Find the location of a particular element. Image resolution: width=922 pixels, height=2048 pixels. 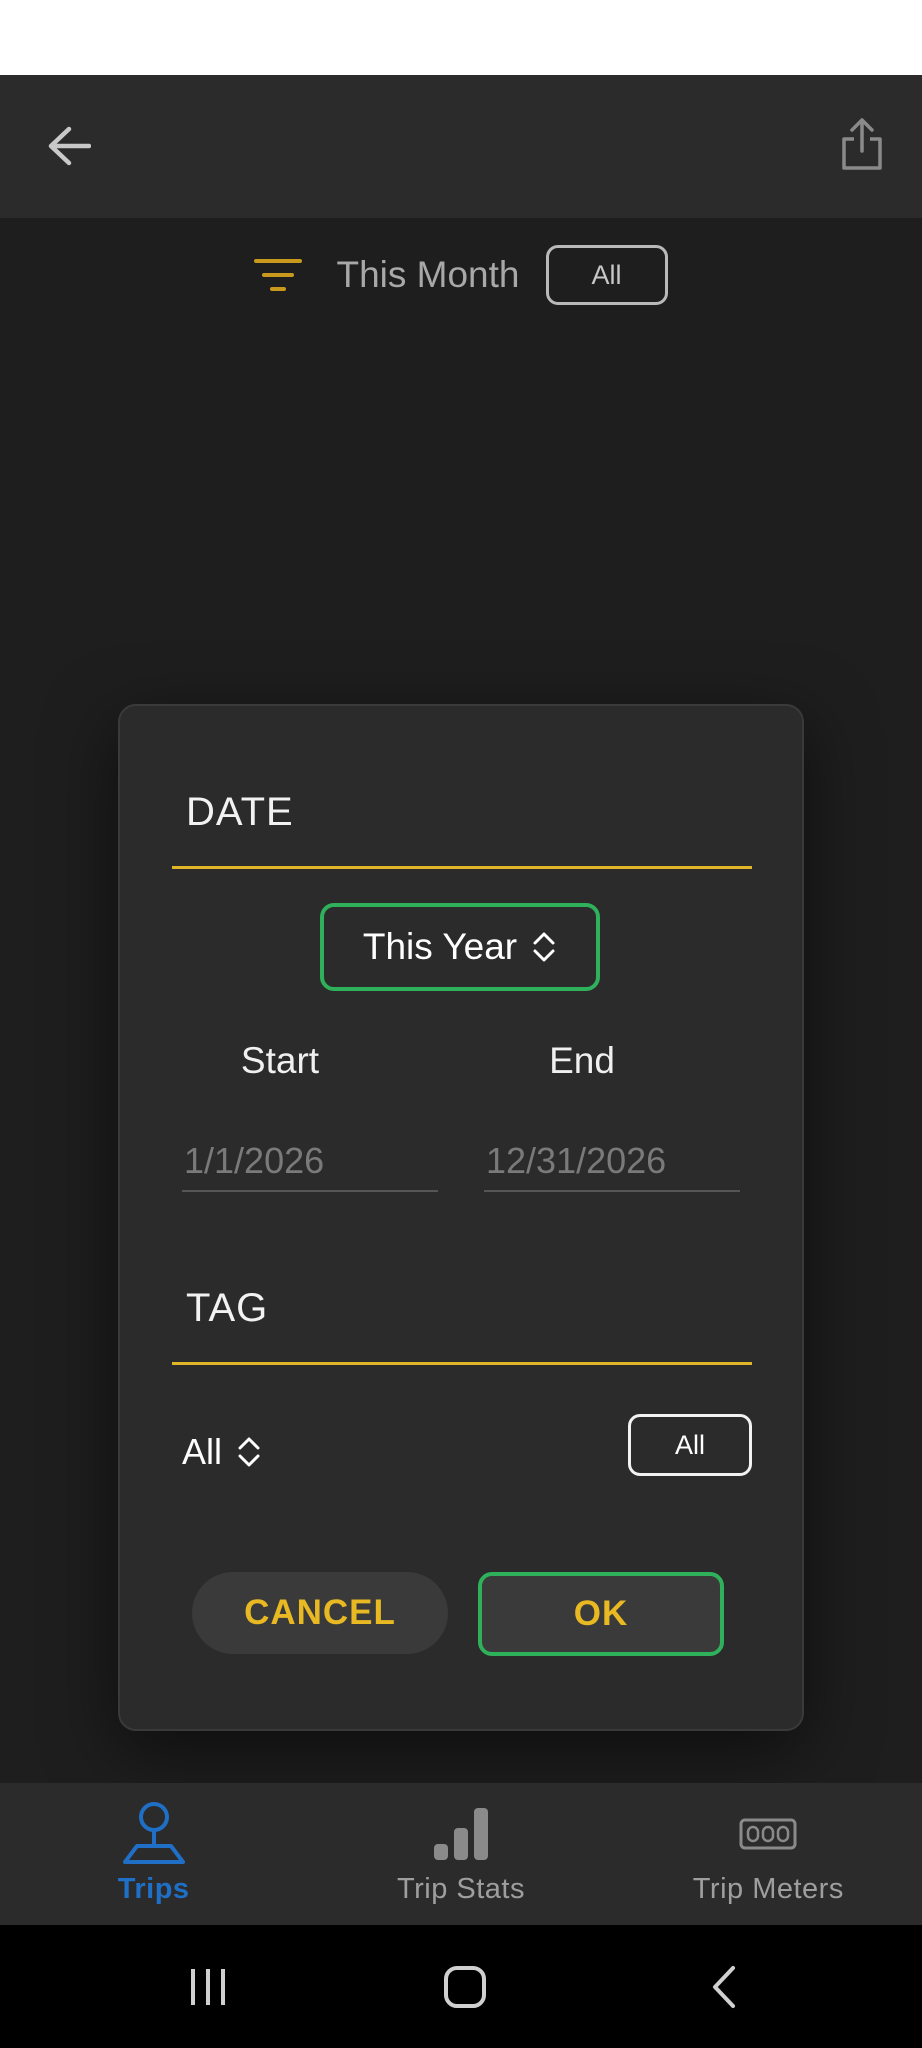

start-label: Start is located at coordinates (280, 1060).